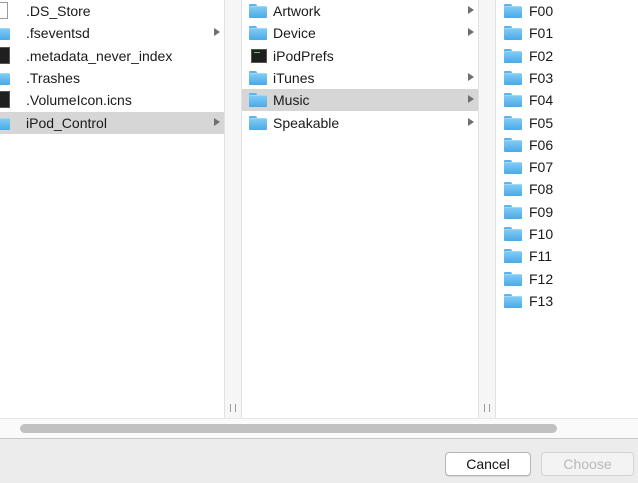 The height and width of the screenshot is (483, 638). Describe the element at coordinates (360, 11) in the screenshot. I see `file-list-item: Artwork` at that location.